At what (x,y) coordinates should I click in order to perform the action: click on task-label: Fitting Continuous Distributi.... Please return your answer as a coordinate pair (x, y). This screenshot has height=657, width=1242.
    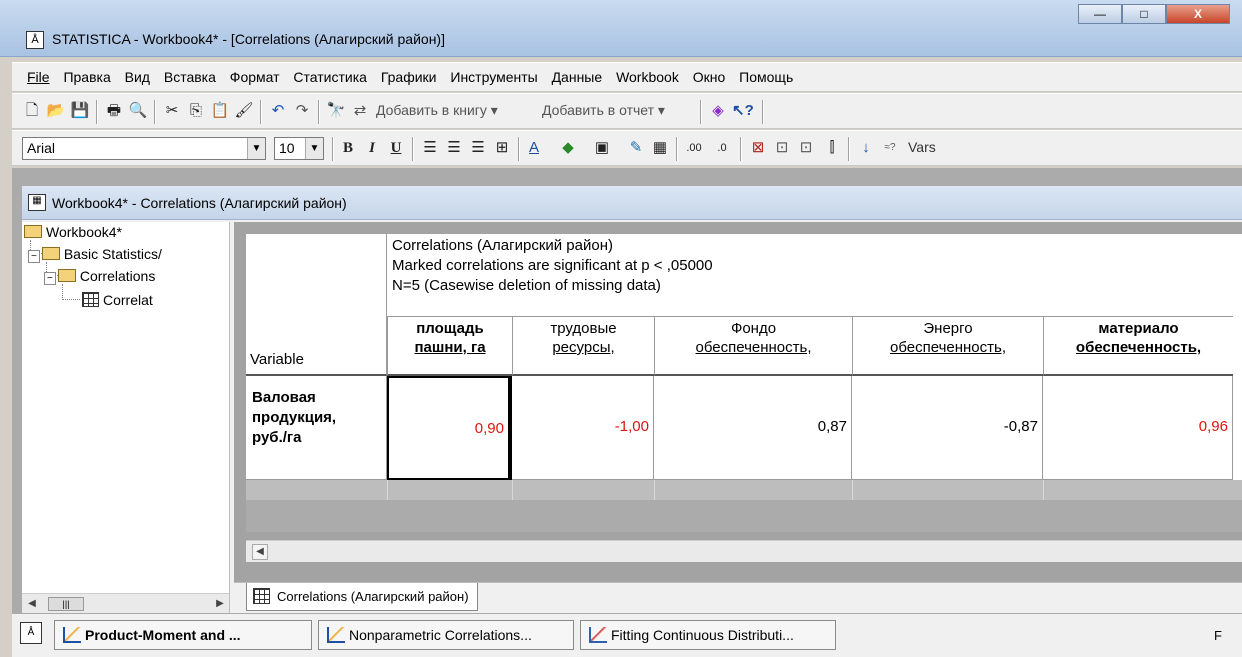
    Looking at the image, I should click on (702, 635).